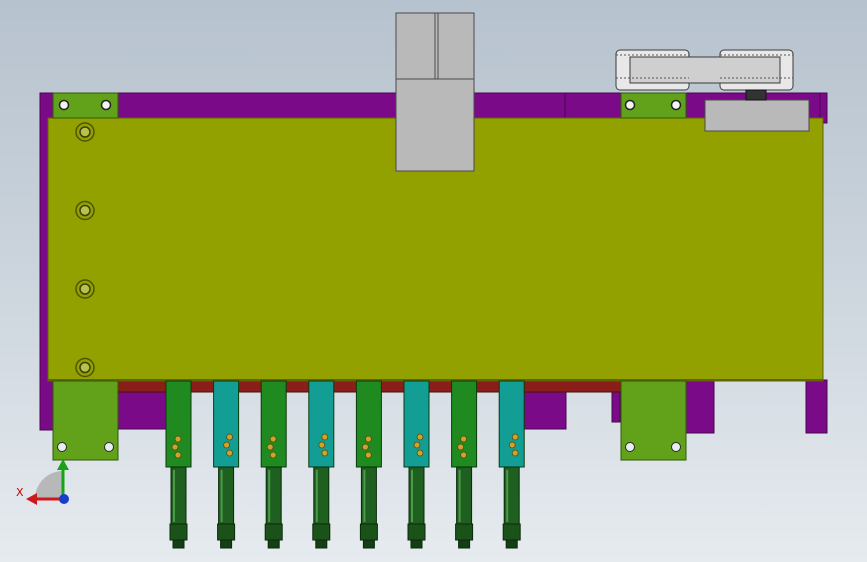 This screenshot has width=867, height=562. Describe the element at coordinates (142, 410) in the screenshot. I see `frame-bottom-left` at that location.